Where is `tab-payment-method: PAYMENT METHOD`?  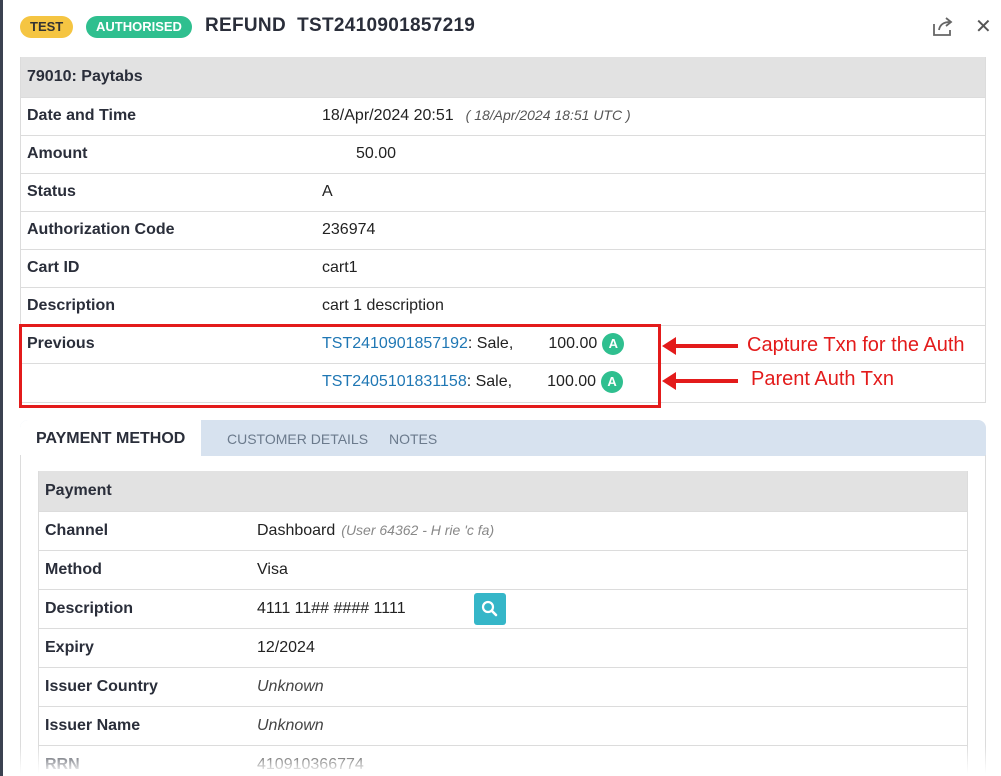
tab-payment-method: PAYMENT METHOD is located at coordinates (111, 438).